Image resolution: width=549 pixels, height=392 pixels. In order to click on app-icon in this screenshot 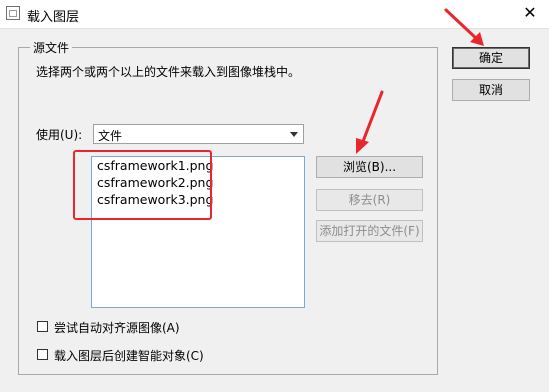, I will do `click(13, 13)`.